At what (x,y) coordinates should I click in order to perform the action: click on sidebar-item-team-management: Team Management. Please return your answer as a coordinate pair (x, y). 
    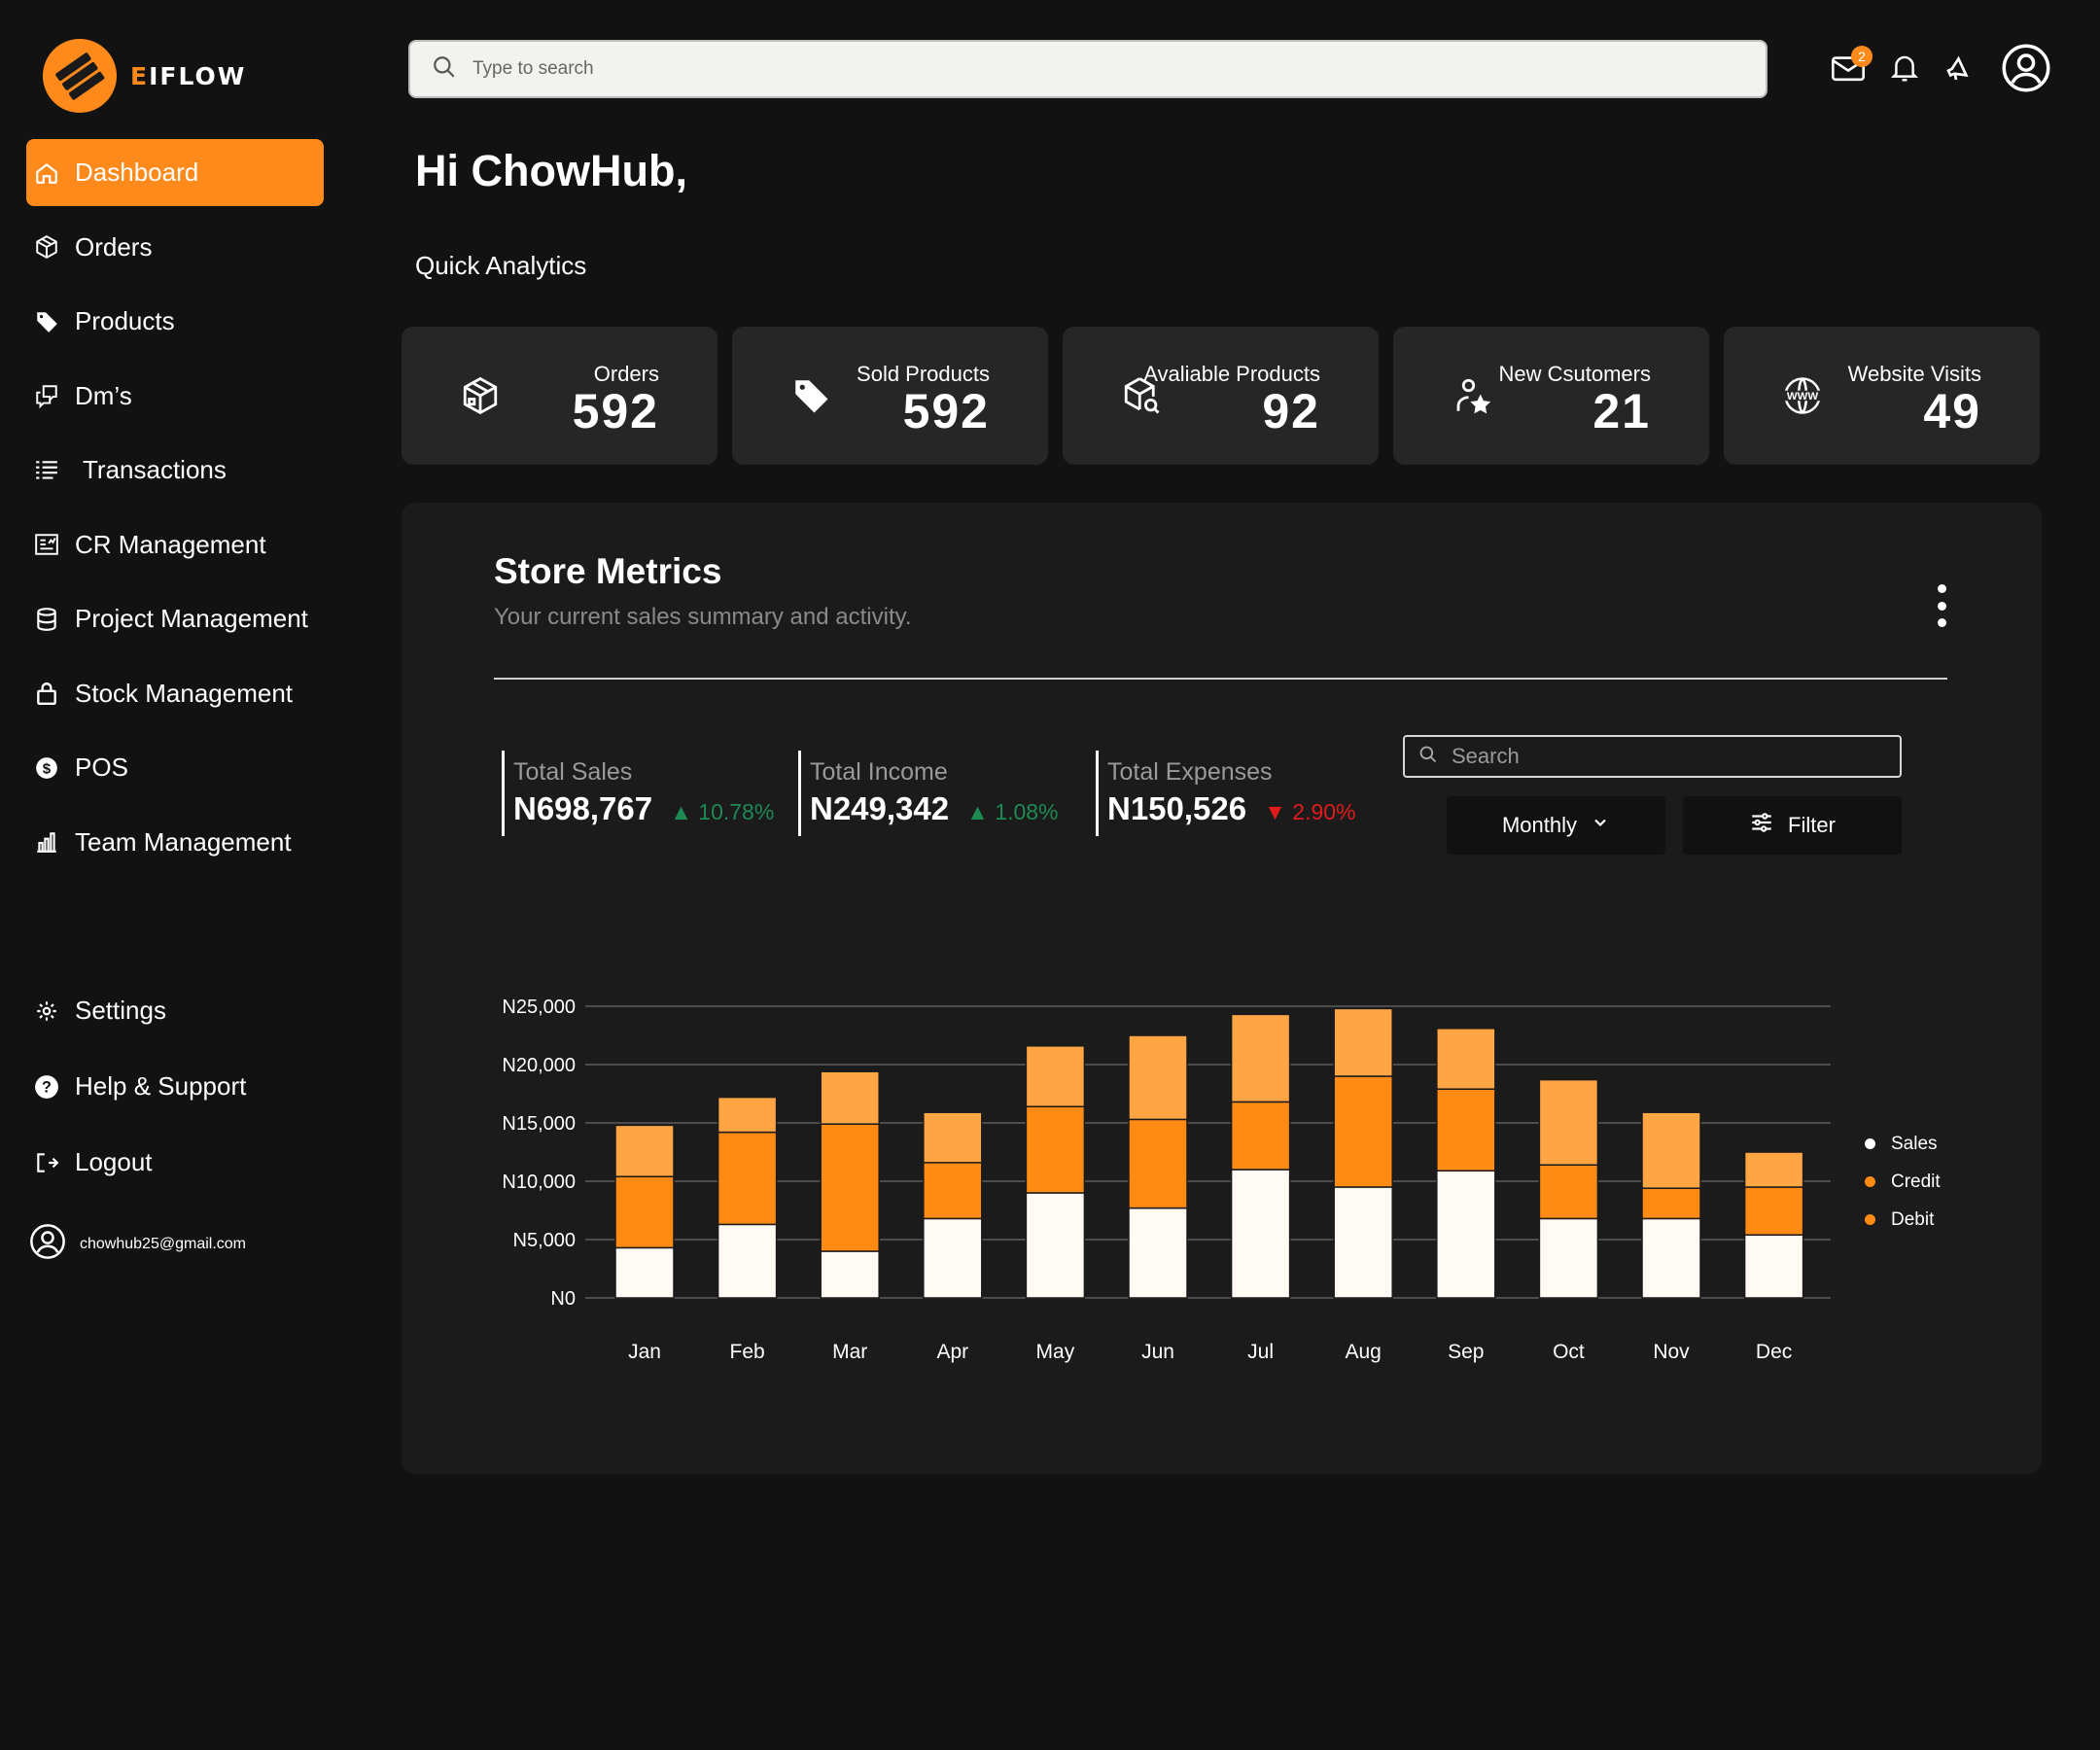
    Looking at the image, I should click on (175, 842).